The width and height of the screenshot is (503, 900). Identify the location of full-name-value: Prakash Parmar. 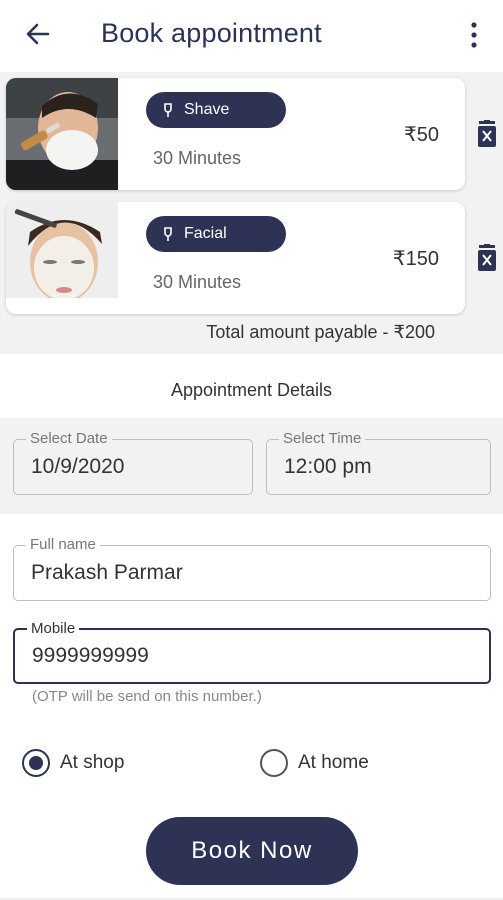
(107, 572).